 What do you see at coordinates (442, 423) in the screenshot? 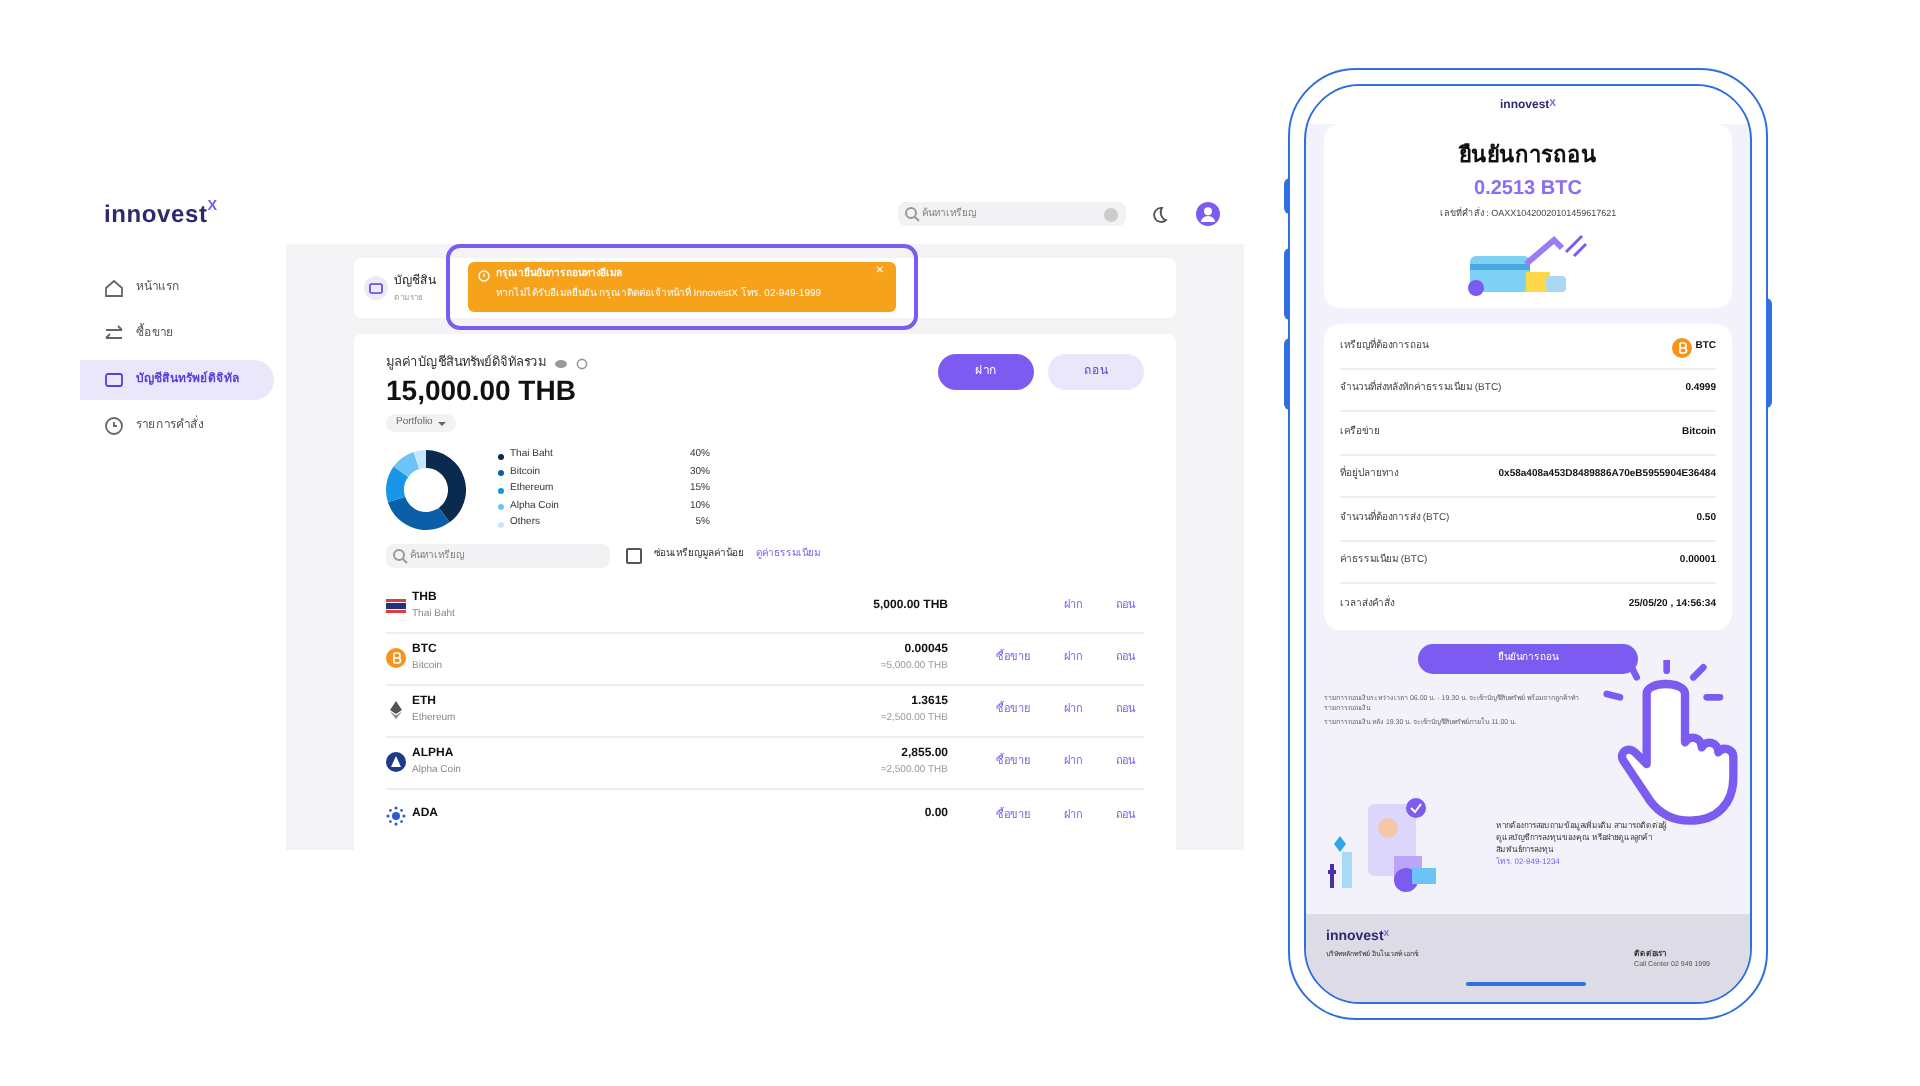
I see `caret-icon` at bounding box center [442, 423].